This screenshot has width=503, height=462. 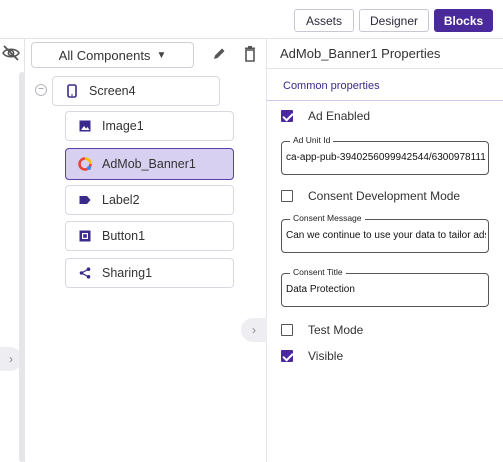 I want to click on label-icon, so click(x=85, y=200).